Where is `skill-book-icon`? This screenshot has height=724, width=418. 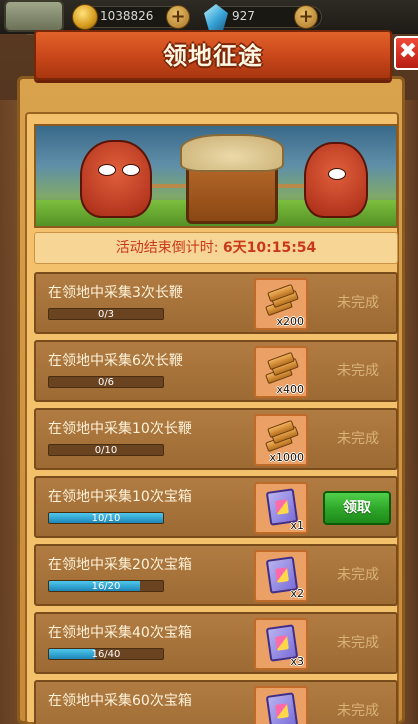
skill-book-icon is located at coordinates (282, 708).